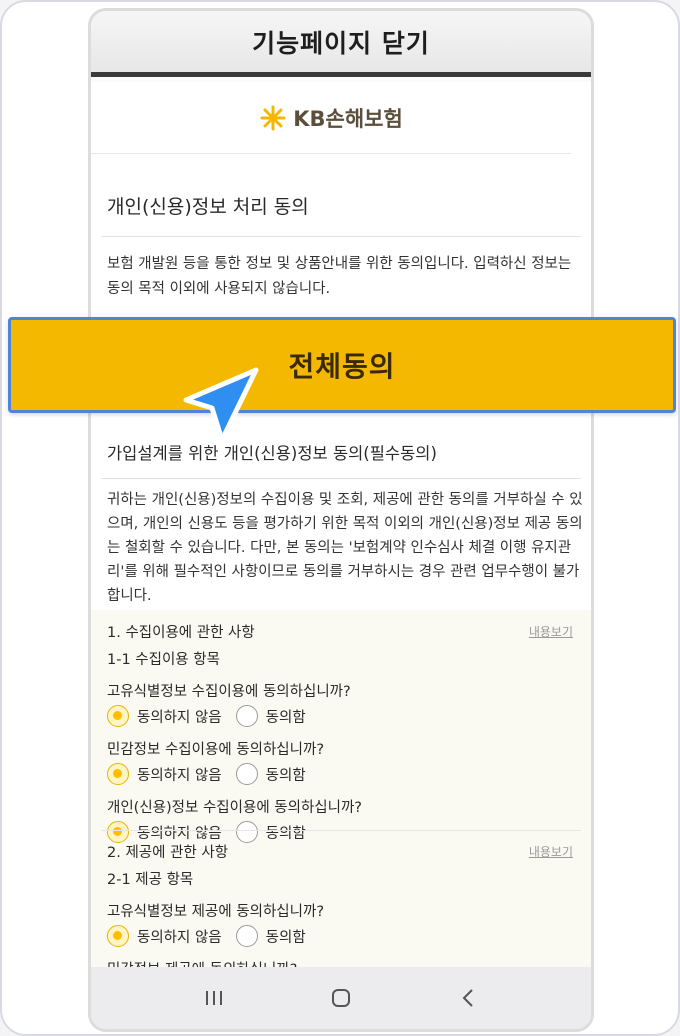  I want to click on kb-logo: KB손해보험, so click(331, 118).